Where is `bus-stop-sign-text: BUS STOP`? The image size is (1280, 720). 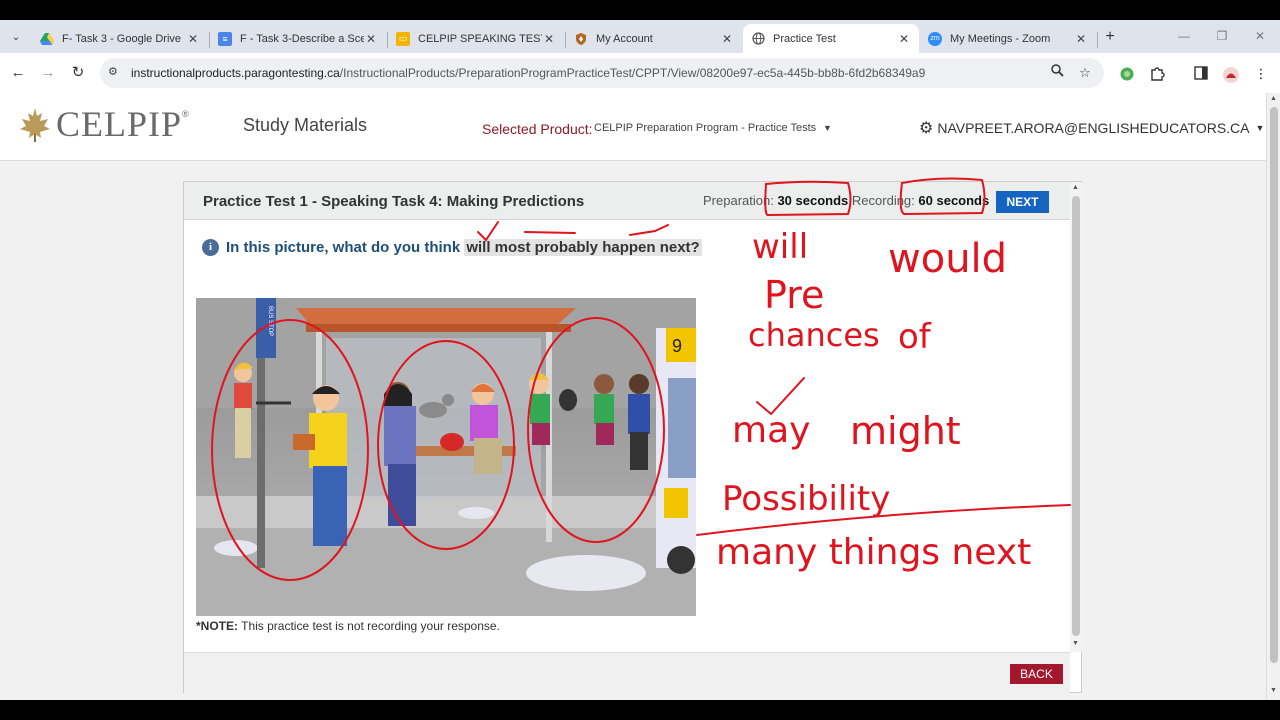
bus-stop-sign-text: BUS STOP is located at coordinates (270, 321).